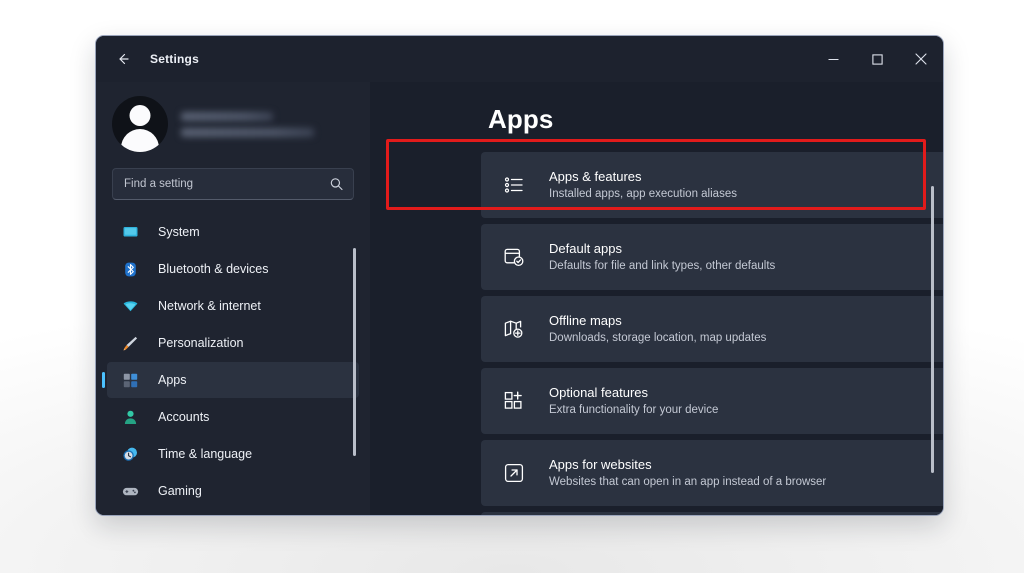  I want to click on sidebar-item-accounts: Accounts, so click(233, 417).